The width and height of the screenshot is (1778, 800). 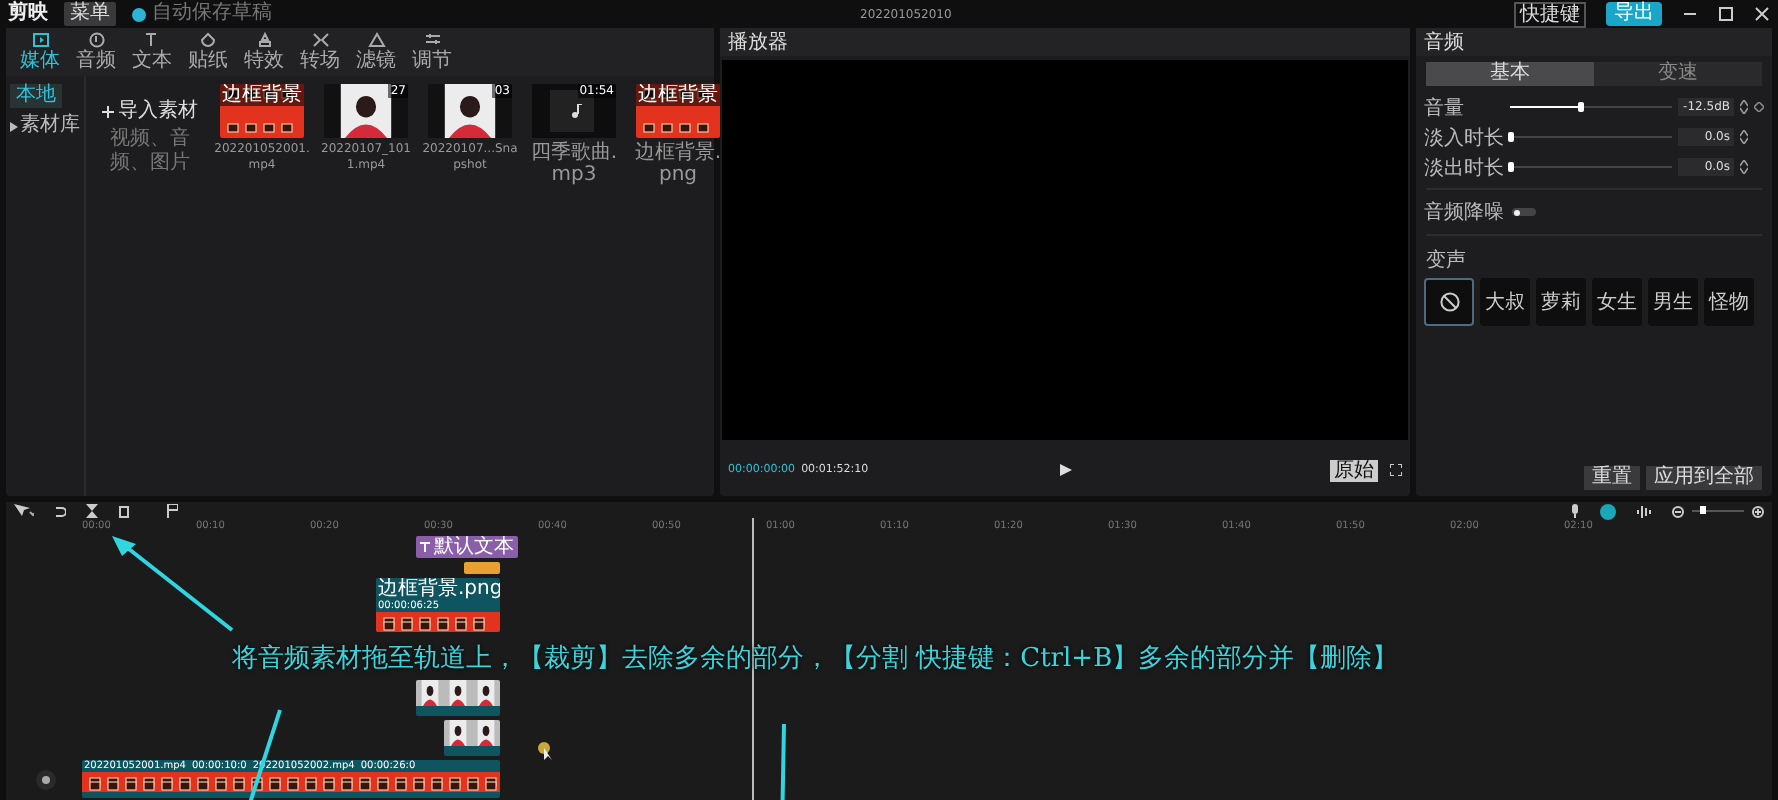 I want to click on tool-tab: 文本, so click(x=152, y=52).